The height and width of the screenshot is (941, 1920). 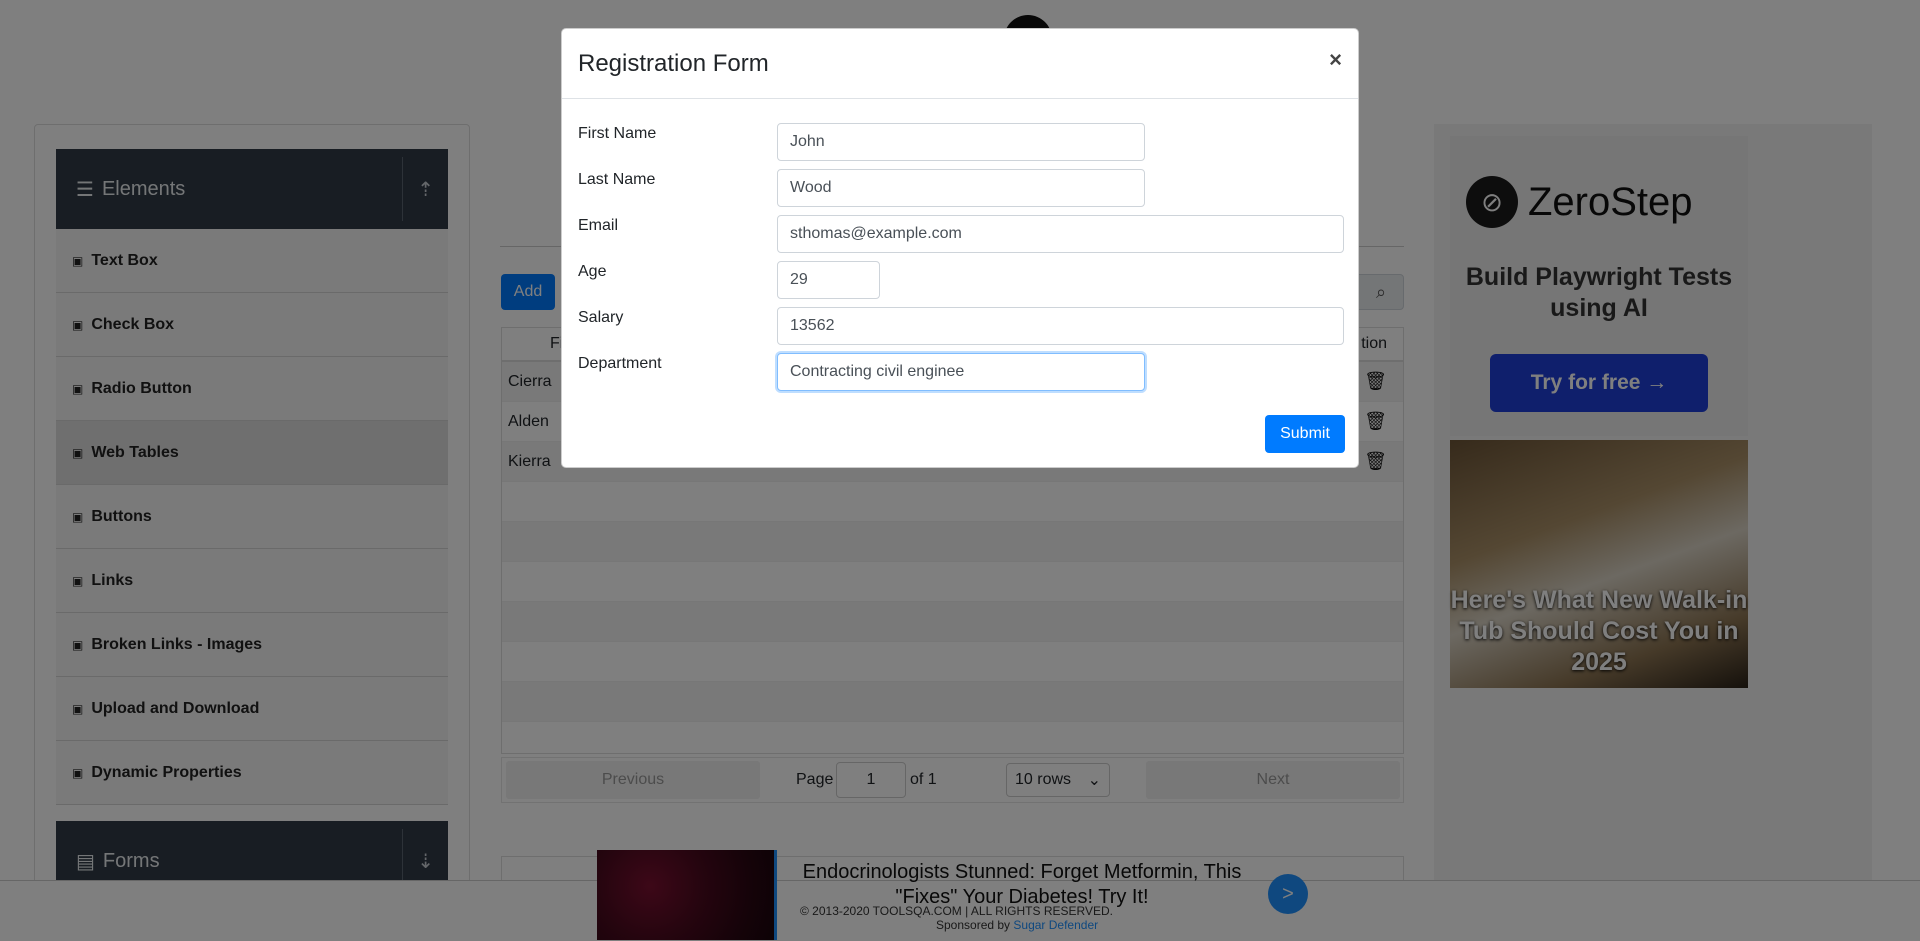 What do you see at coordinates (673, 63) in the screenshot?
I see `modal-title: Registration Form` at bounding box center [673, 63].